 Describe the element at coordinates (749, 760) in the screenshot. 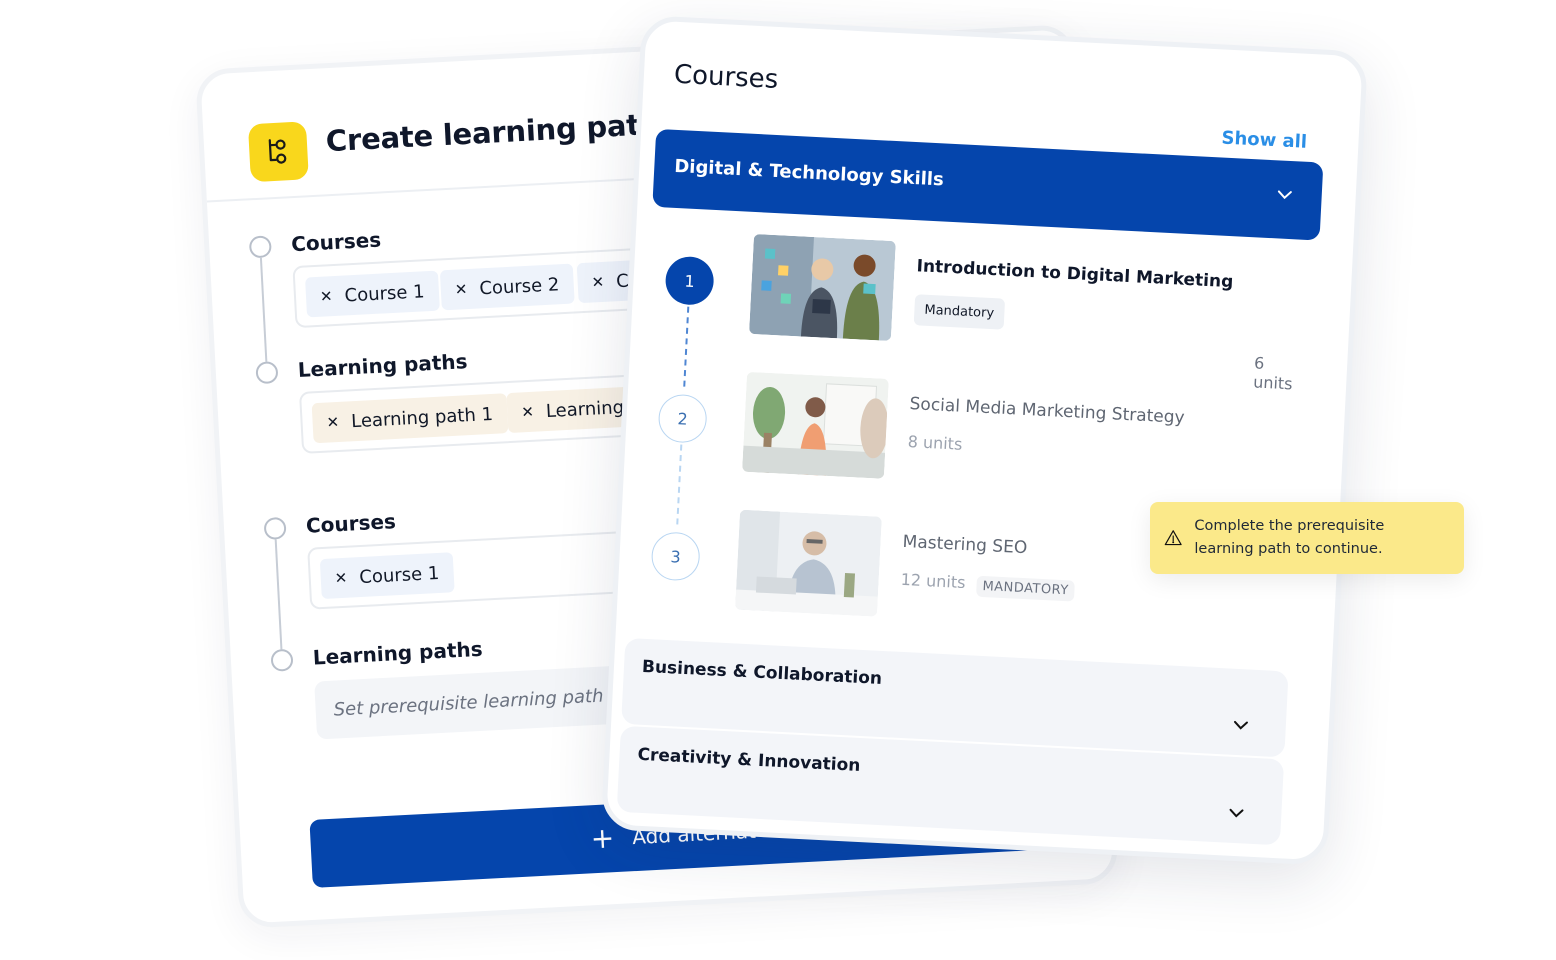

I see `category-title: Creativity & Innovation` at that location.